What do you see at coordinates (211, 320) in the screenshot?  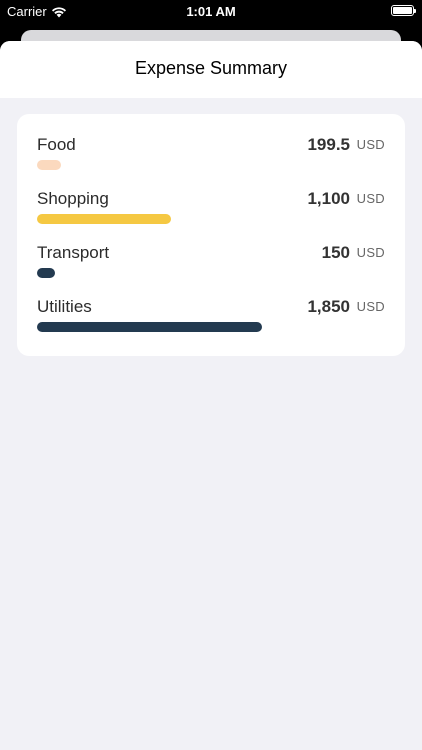 I see `expense-row-utilities: Utilities 1,850 USD` at bounding box center [211, 320].